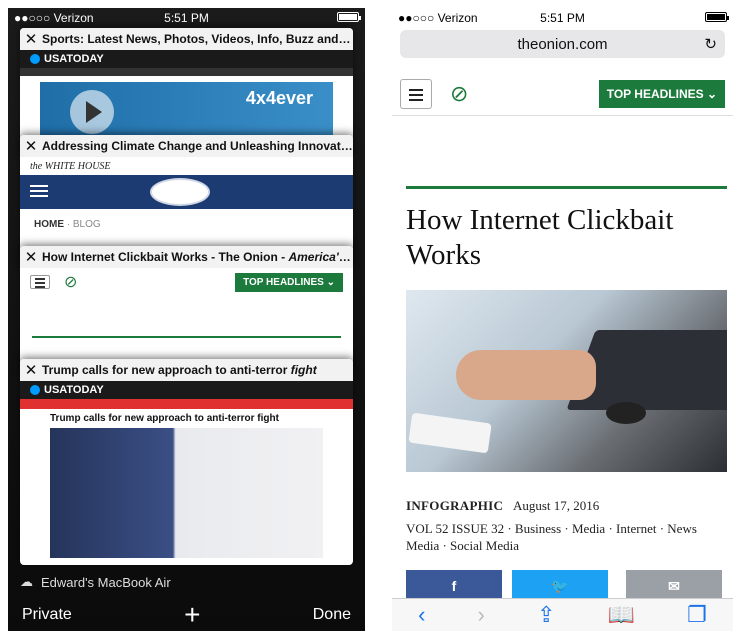 The image size is (733, 631). Describe the element at coordinates (710, 44) in the screenshot. I see `reload-icon: ↻` at that location.